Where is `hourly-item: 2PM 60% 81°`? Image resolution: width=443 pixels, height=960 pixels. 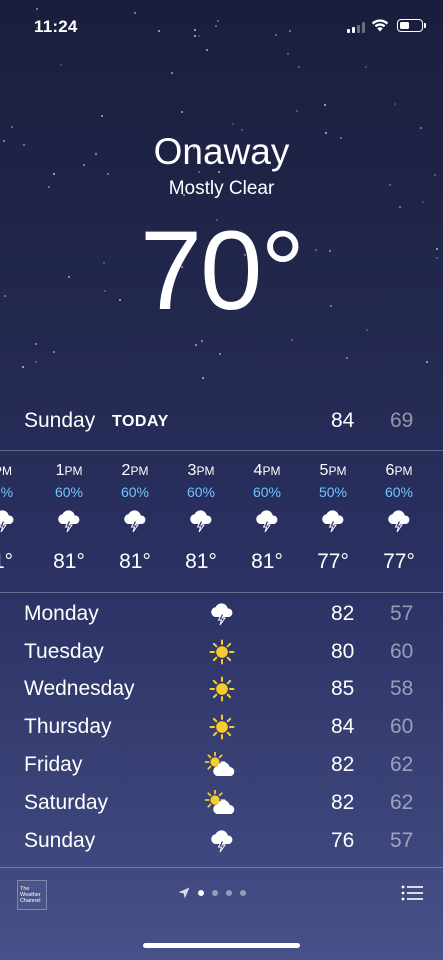 hourly-item: 2PM 60% 81° is located at coordinates (135, 513).